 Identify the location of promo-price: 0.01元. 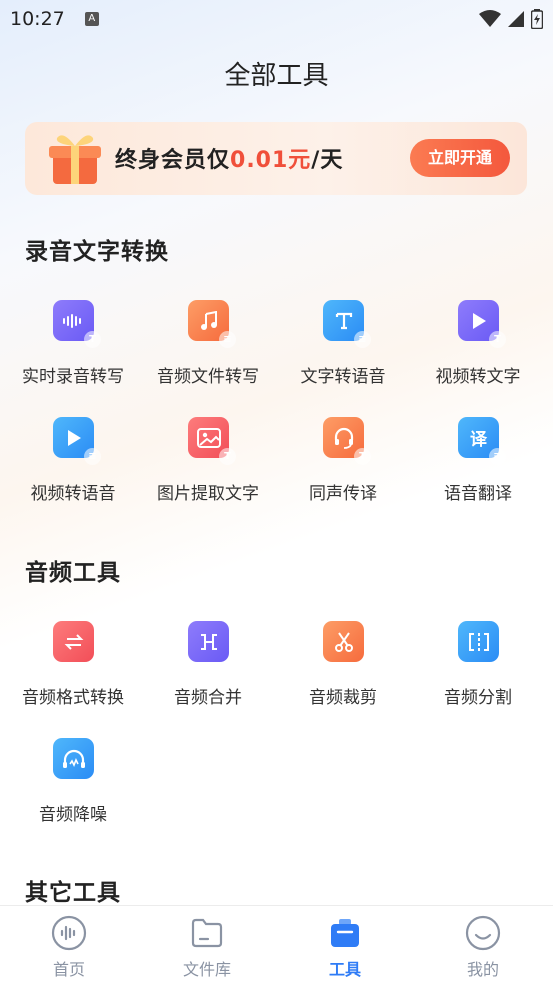
(271, 160).